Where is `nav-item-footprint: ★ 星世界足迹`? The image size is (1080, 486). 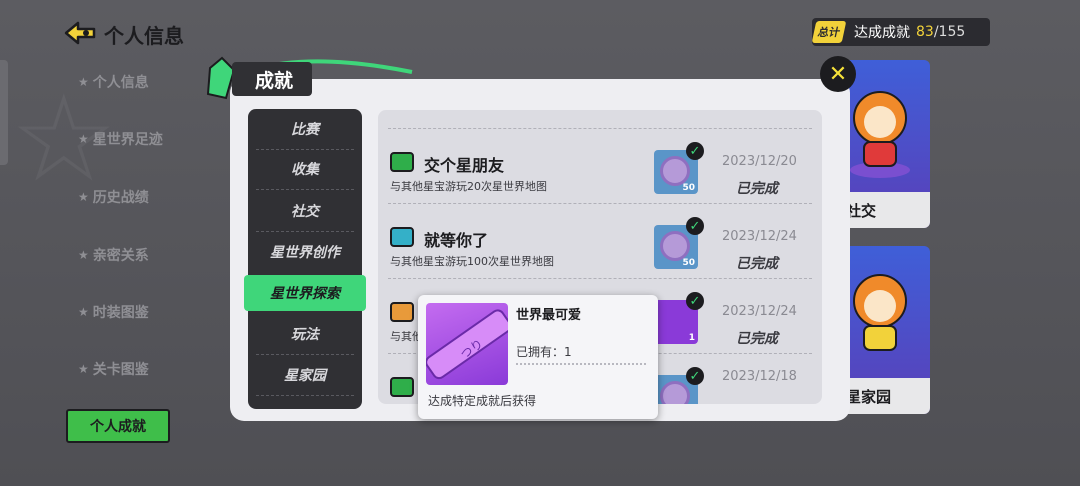
nav-item-footprint: ★ 星世界足迹 is located at coordinates (120, 139).